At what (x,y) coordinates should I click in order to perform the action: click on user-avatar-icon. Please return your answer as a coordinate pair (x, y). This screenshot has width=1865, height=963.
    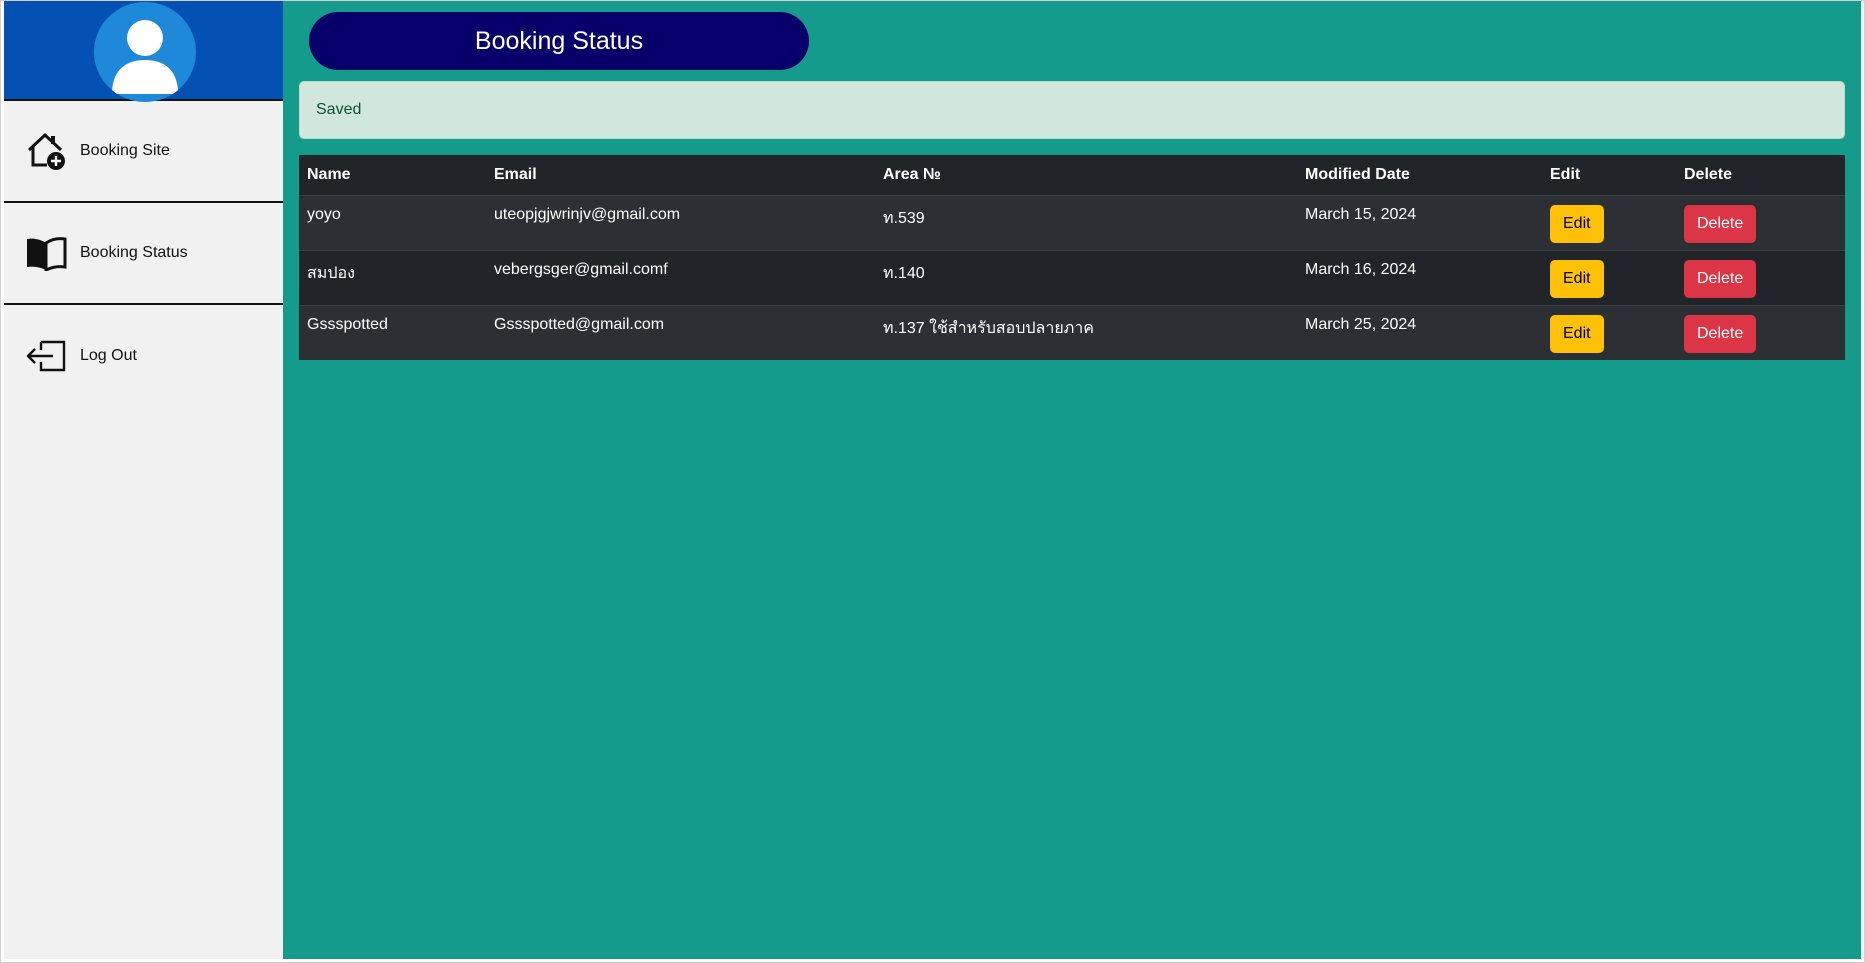
    Looking at the image, I should click on (145, 52).